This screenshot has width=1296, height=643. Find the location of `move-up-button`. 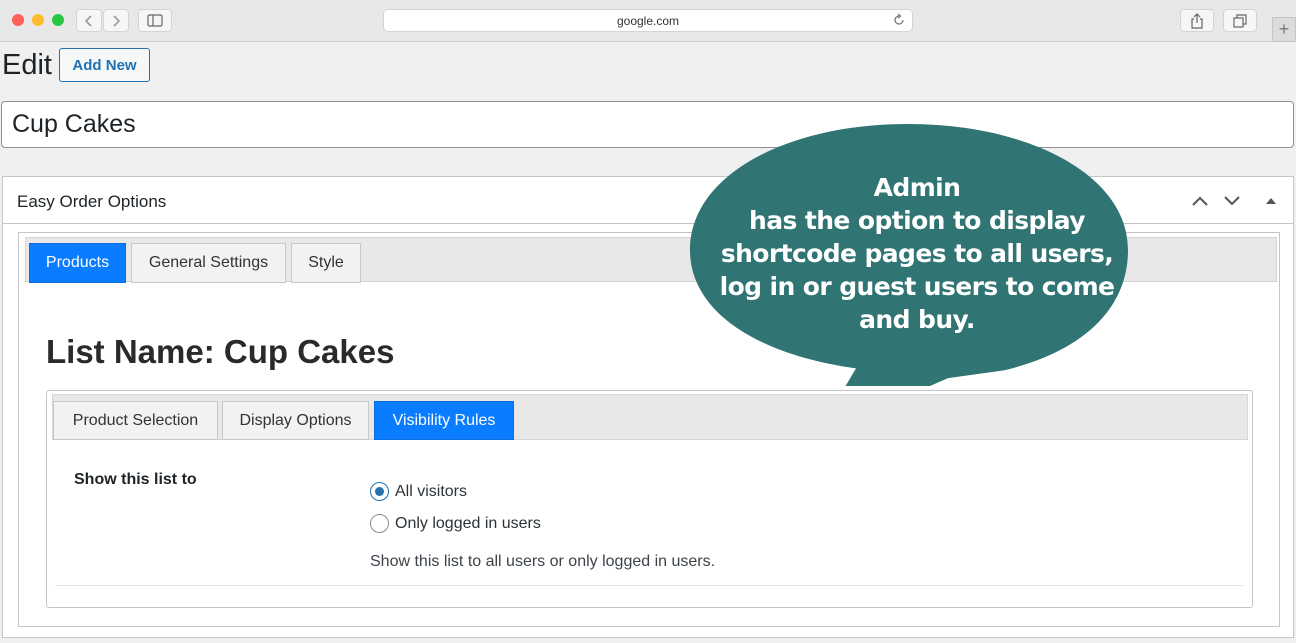

move-up-button is located at coordinates (1200, 201).